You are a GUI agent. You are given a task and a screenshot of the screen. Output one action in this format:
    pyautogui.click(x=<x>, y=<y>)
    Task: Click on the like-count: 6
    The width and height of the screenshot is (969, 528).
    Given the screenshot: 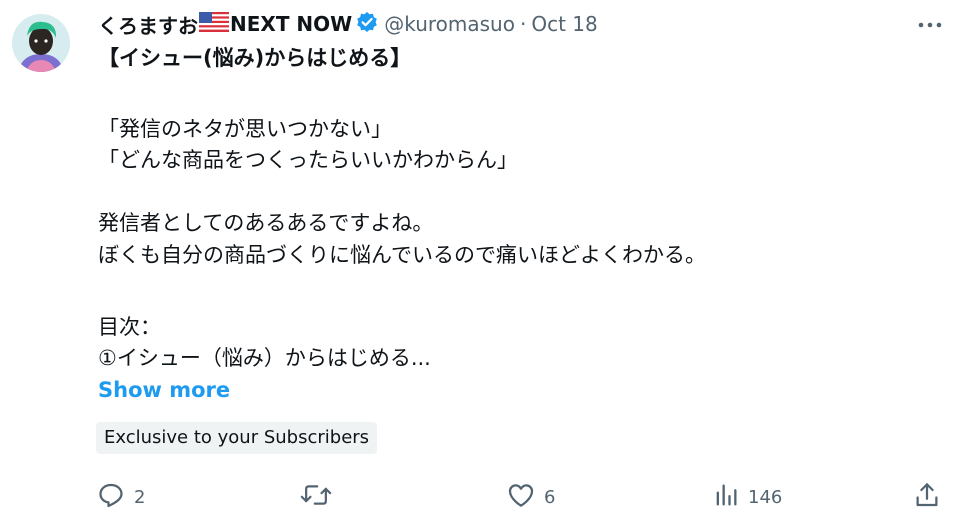 What is the action you would take?
    pyautogui.click(x=550, y=497)
    